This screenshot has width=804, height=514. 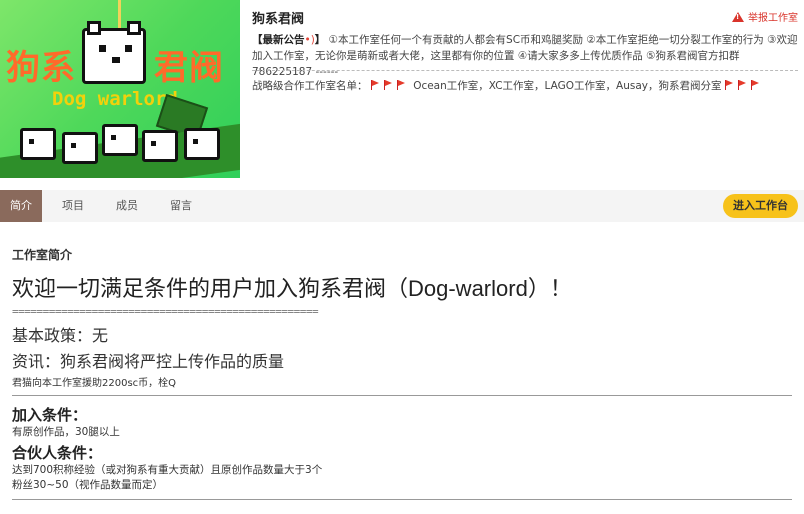 What do you see at coordinates (402, 206) in the screenshot?
I see `tab-bar: 简介 项目 成员 留言 进入工作台` at bounding box center [402, 206].